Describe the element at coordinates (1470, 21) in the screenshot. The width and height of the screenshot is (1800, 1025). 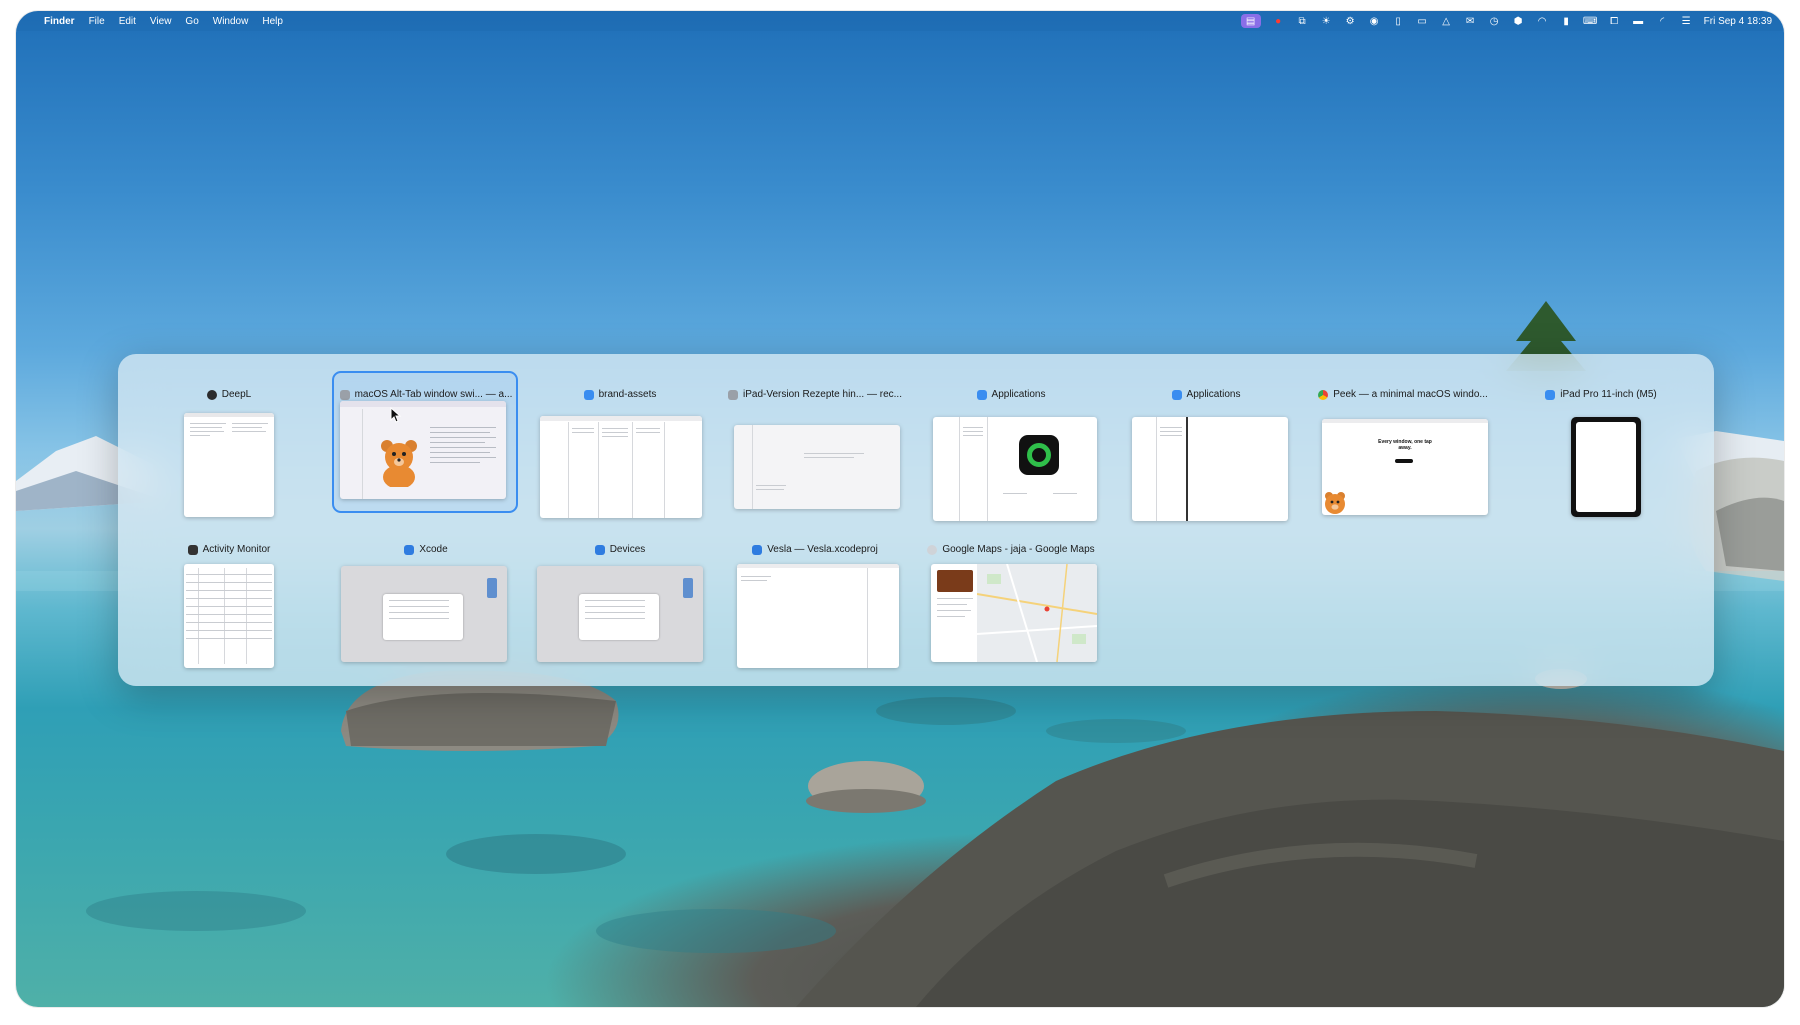
I see `mail-icon: ✉` at that location.